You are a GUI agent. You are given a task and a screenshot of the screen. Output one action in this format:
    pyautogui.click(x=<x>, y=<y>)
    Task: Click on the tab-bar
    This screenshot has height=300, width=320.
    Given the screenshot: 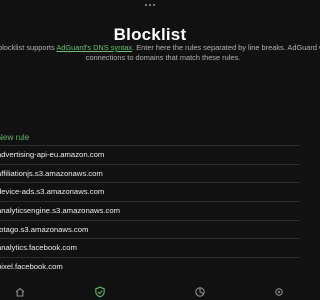 What is the action you would take?
    pyautogui.click(x=150, y=291)
    